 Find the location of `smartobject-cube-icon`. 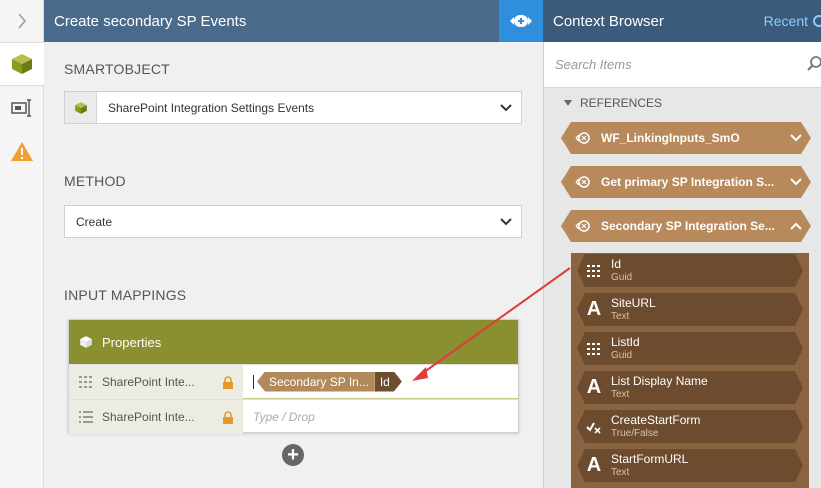

smartobject-cube-icon is located at coordinates (81, 107).